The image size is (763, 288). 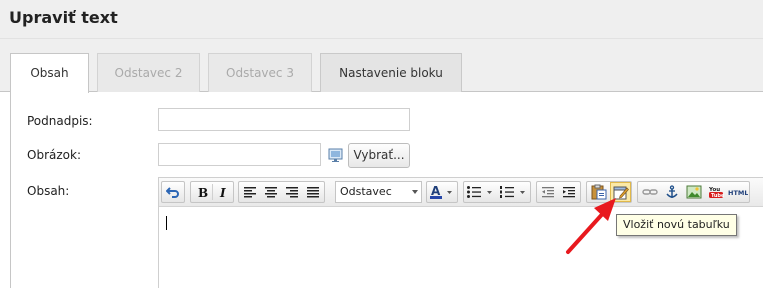 I want to click on dialog-header: Upraviť text, so click(x=381, y=19).